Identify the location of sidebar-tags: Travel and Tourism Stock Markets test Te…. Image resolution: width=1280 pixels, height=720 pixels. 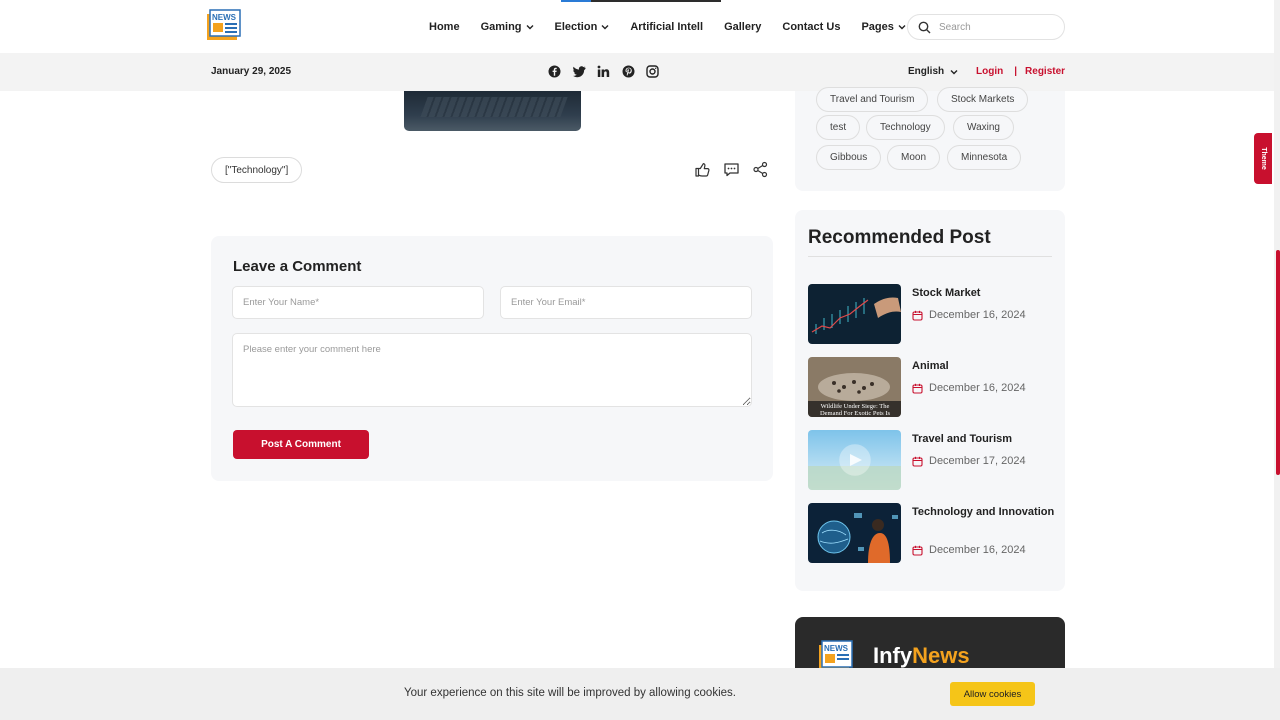
(930, 139).